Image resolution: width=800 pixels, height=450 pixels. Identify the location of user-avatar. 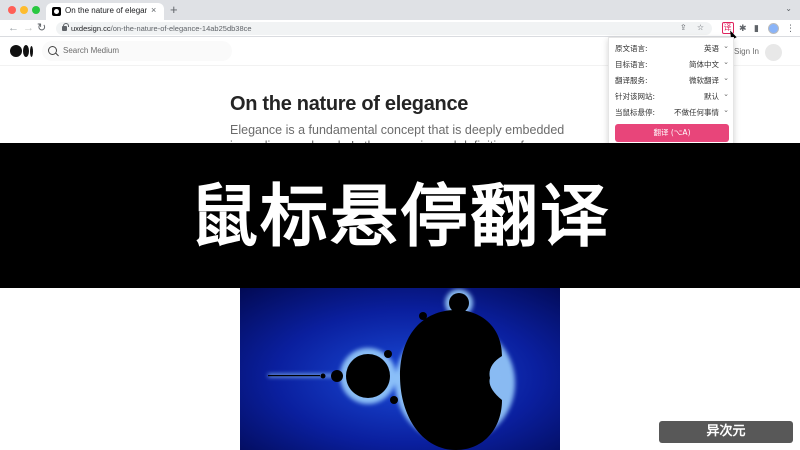
(773, 52).